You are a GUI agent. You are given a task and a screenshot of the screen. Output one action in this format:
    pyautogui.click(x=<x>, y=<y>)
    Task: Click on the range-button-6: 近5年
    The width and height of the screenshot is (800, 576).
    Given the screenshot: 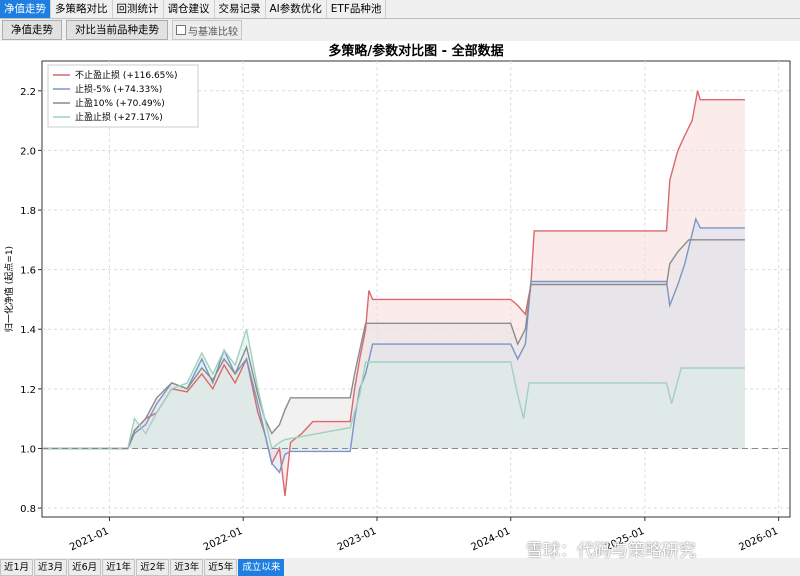 What is the action you would take?
    pyautogui.click(x=221, y=567)
    